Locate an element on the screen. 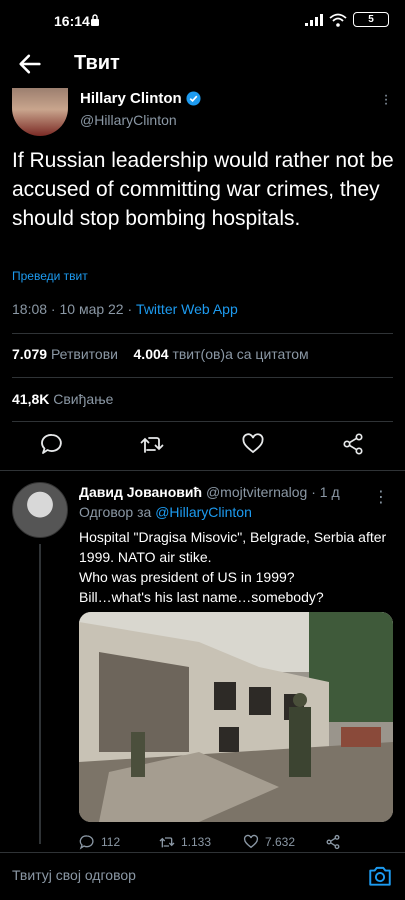 This screenshot has height=900, width=405. translate-link: Преведи твит is located at coordinates (50, 276).